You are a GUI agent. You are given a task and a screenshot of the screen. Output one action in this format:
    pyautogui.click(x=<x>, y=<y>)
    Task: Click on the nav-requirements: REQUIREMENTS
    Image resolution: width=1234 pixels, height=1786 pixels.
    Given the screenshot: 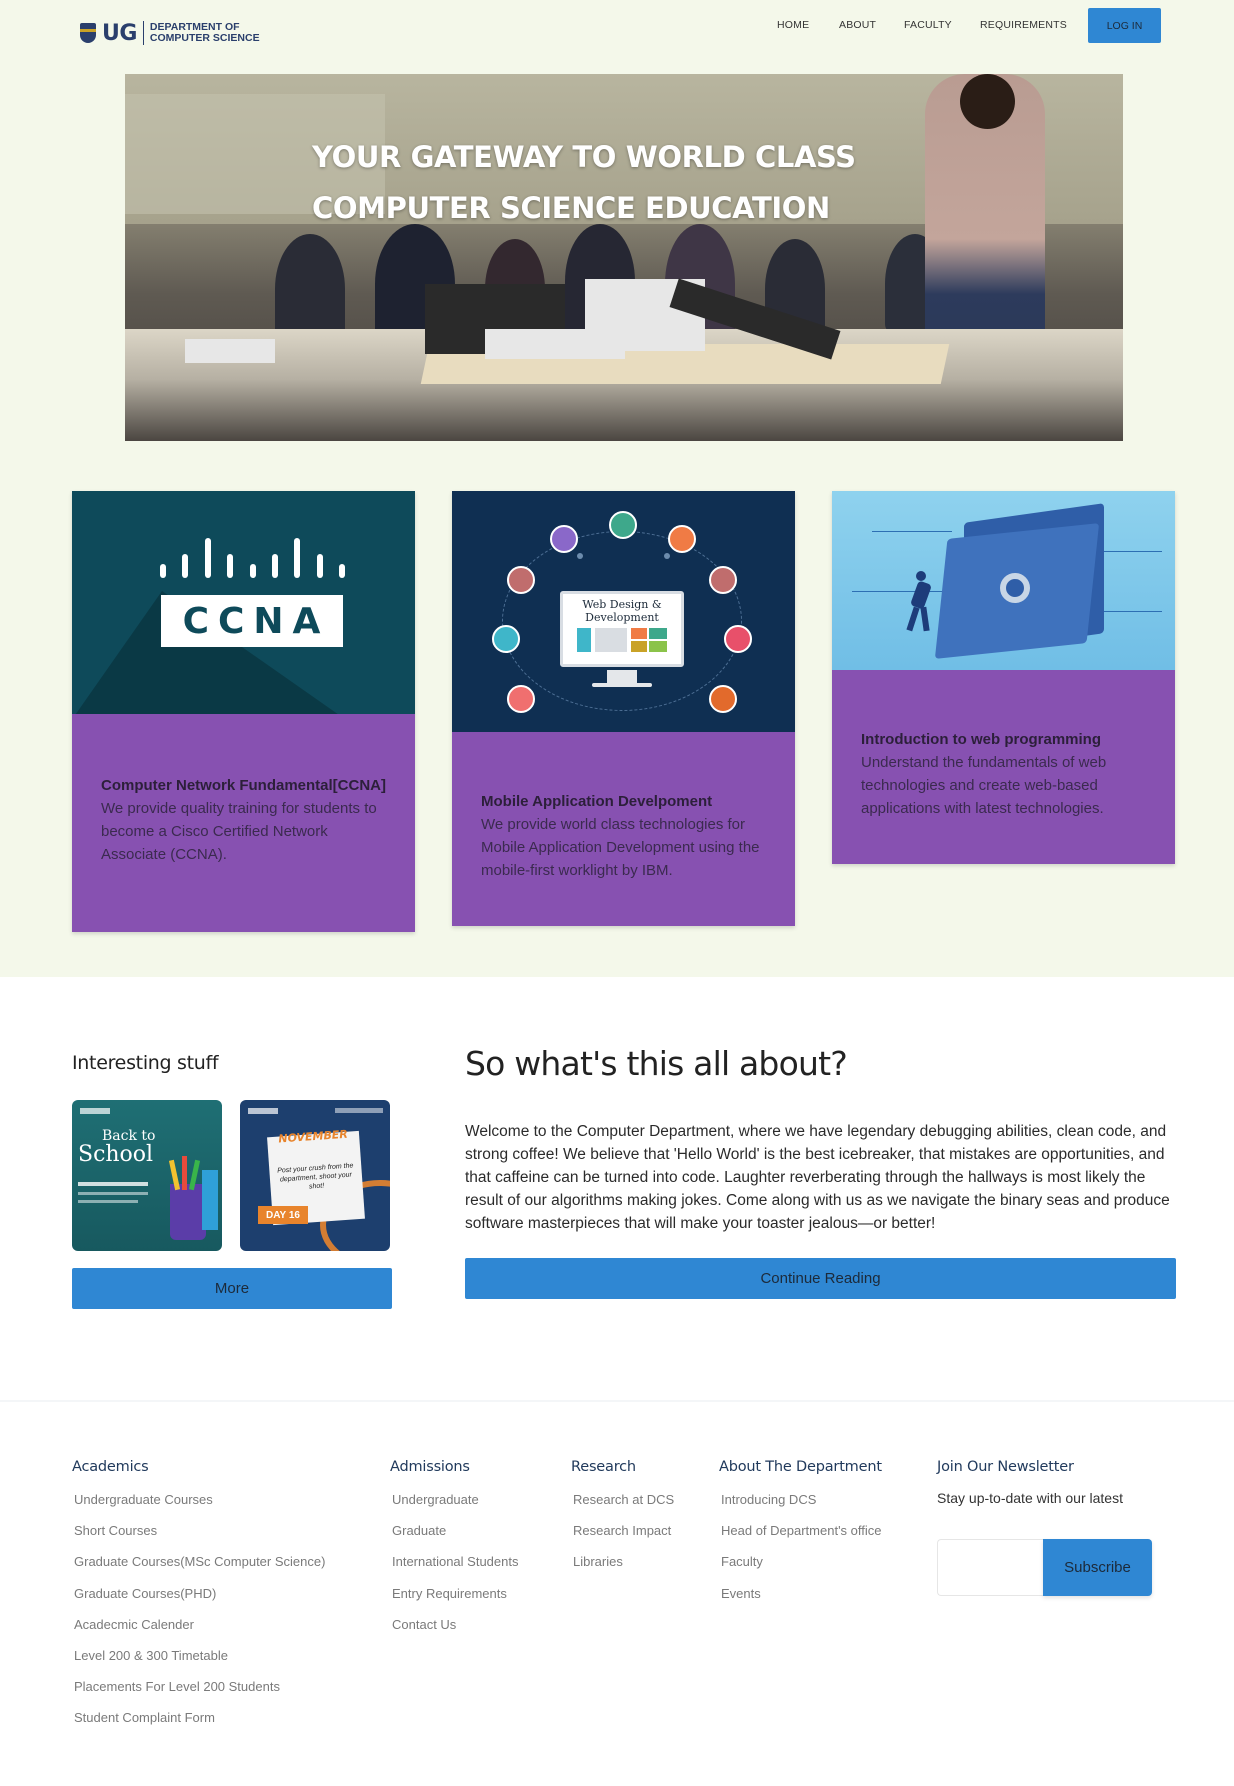 What is the action you would take?
    pyautogui.click(x=1023, y=25)
    